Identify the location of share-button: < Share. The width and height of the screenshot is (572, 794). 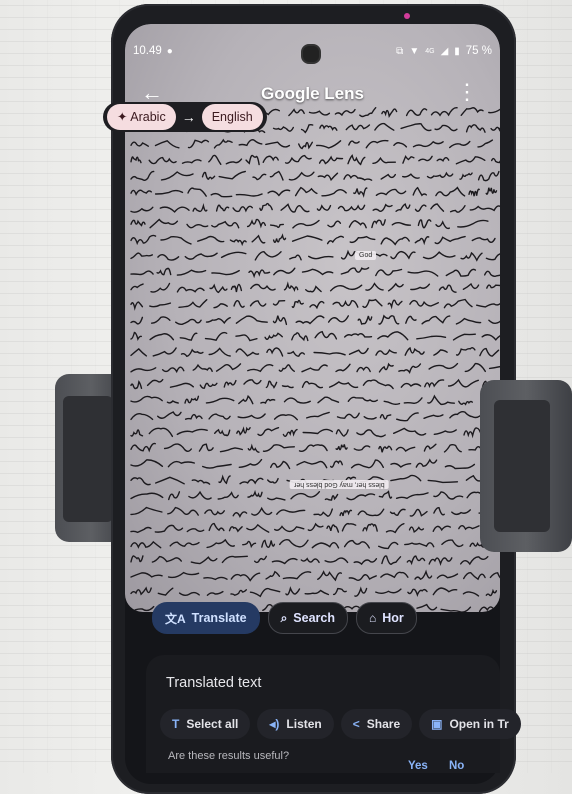
(376, 724).